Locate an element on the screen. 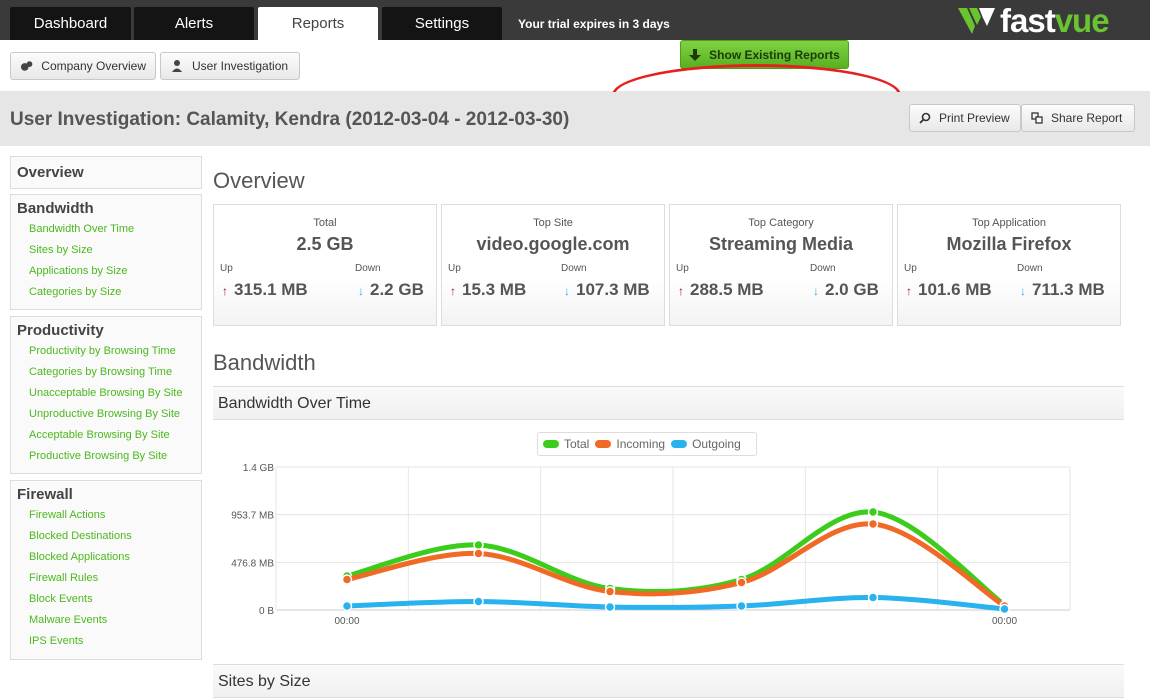 The height and width of the screenshot is (698, 1150). company-overview-button: Company Overview is located at coordinates (83, 66).